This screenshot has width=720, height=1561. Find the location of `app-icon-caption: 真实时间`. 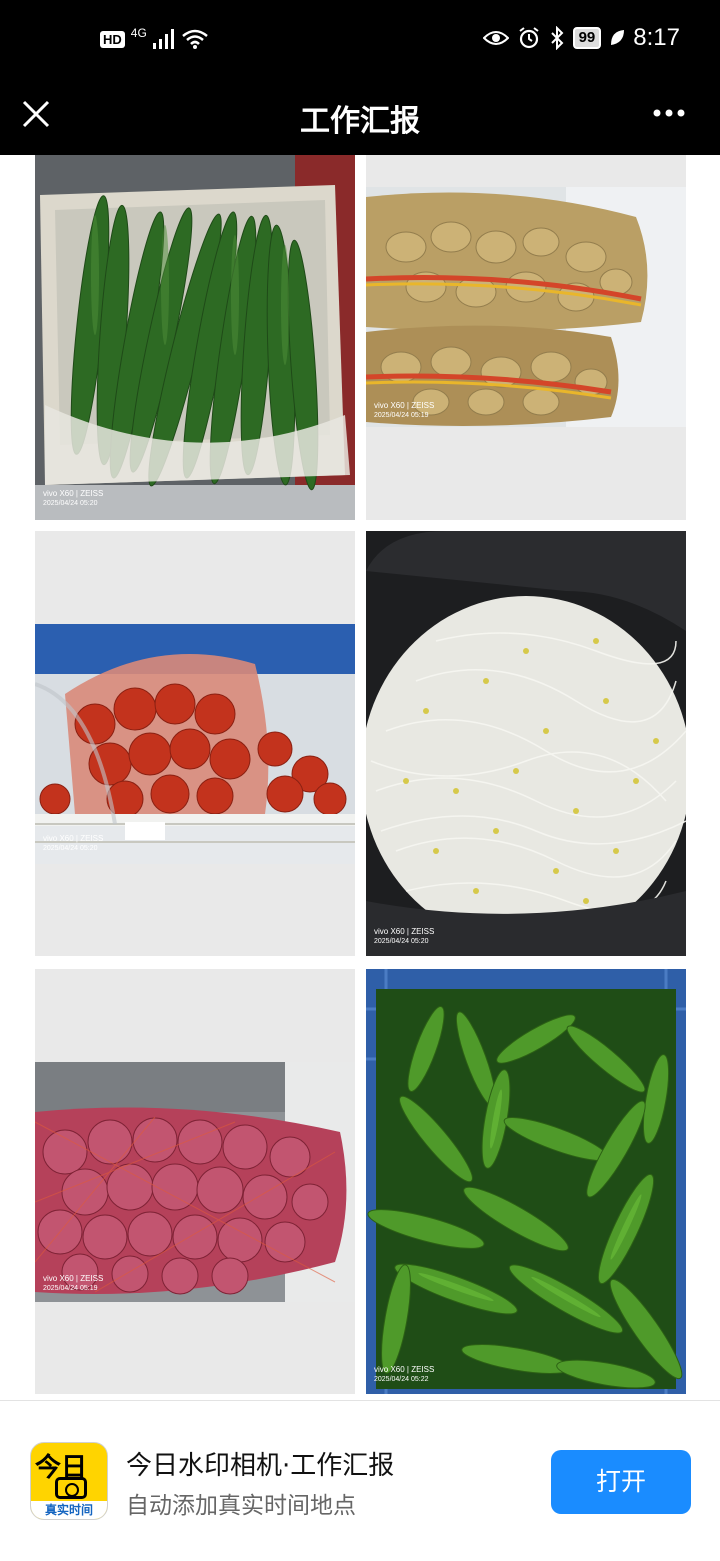

app-icon-caption: 真实时间 is located at coordinates (69, 1510).